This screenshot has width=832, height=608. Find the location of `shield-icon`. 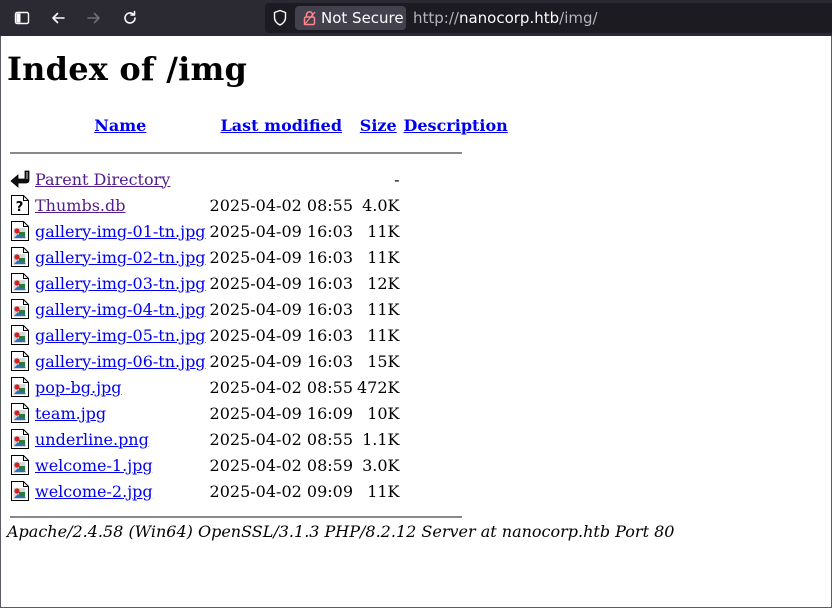

shield-icon is located at coordinates (280, 17).